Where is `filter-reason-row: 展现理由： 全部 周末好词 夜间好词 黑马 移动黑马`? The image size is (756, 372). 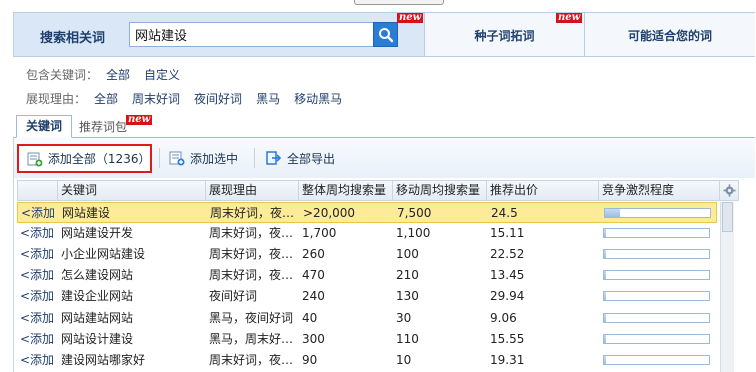
filter-reason-row: 展现理由： 全部 周末好词 夜间好词 黑马 移动黑马 is located at coordinates (191, 98).